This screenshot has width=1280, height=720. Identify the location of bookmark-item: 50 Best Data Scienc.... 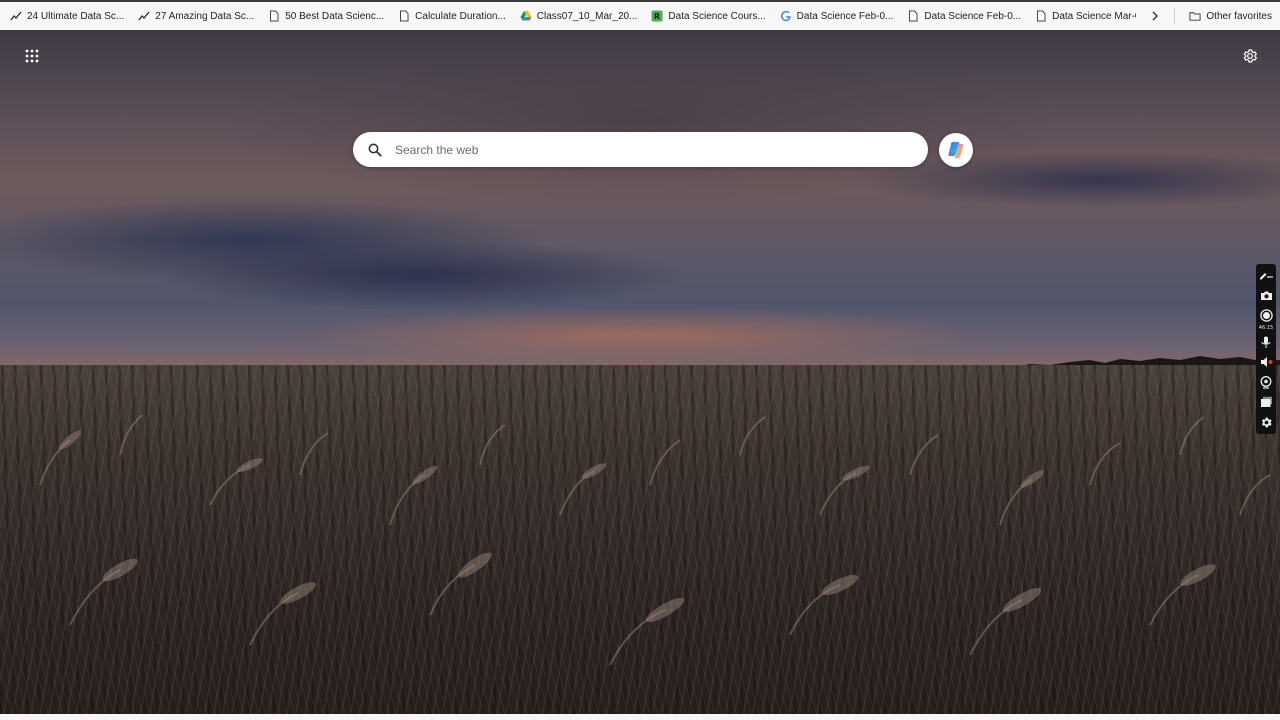
(326, 16).